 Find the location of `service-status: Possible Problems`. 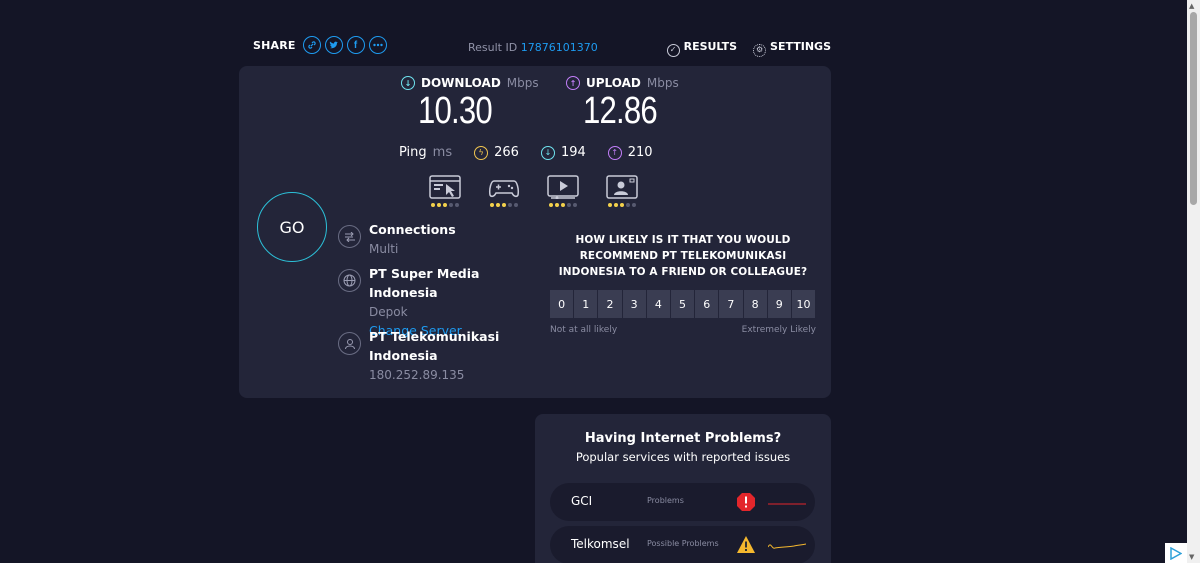

service-status: Possible Problems is located at coordinates (683, 543).